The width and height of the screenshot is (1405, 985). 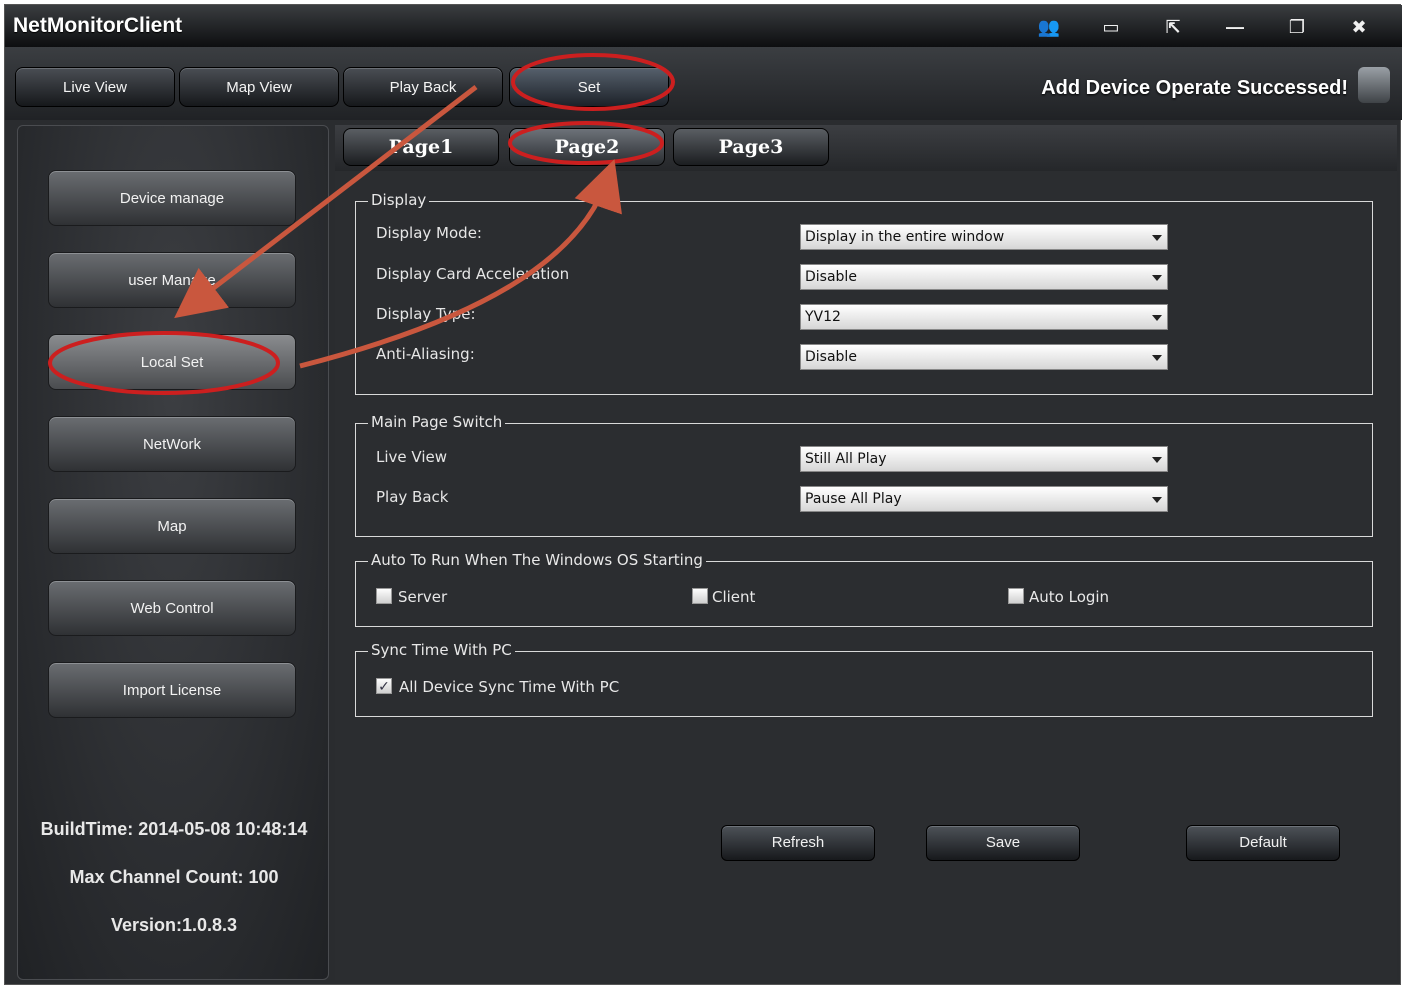 What do you see at coordinates (172, 608) in the screenshot?
I see `sidebar-item-web-control: Web Control` at bounding box center [172, 608].